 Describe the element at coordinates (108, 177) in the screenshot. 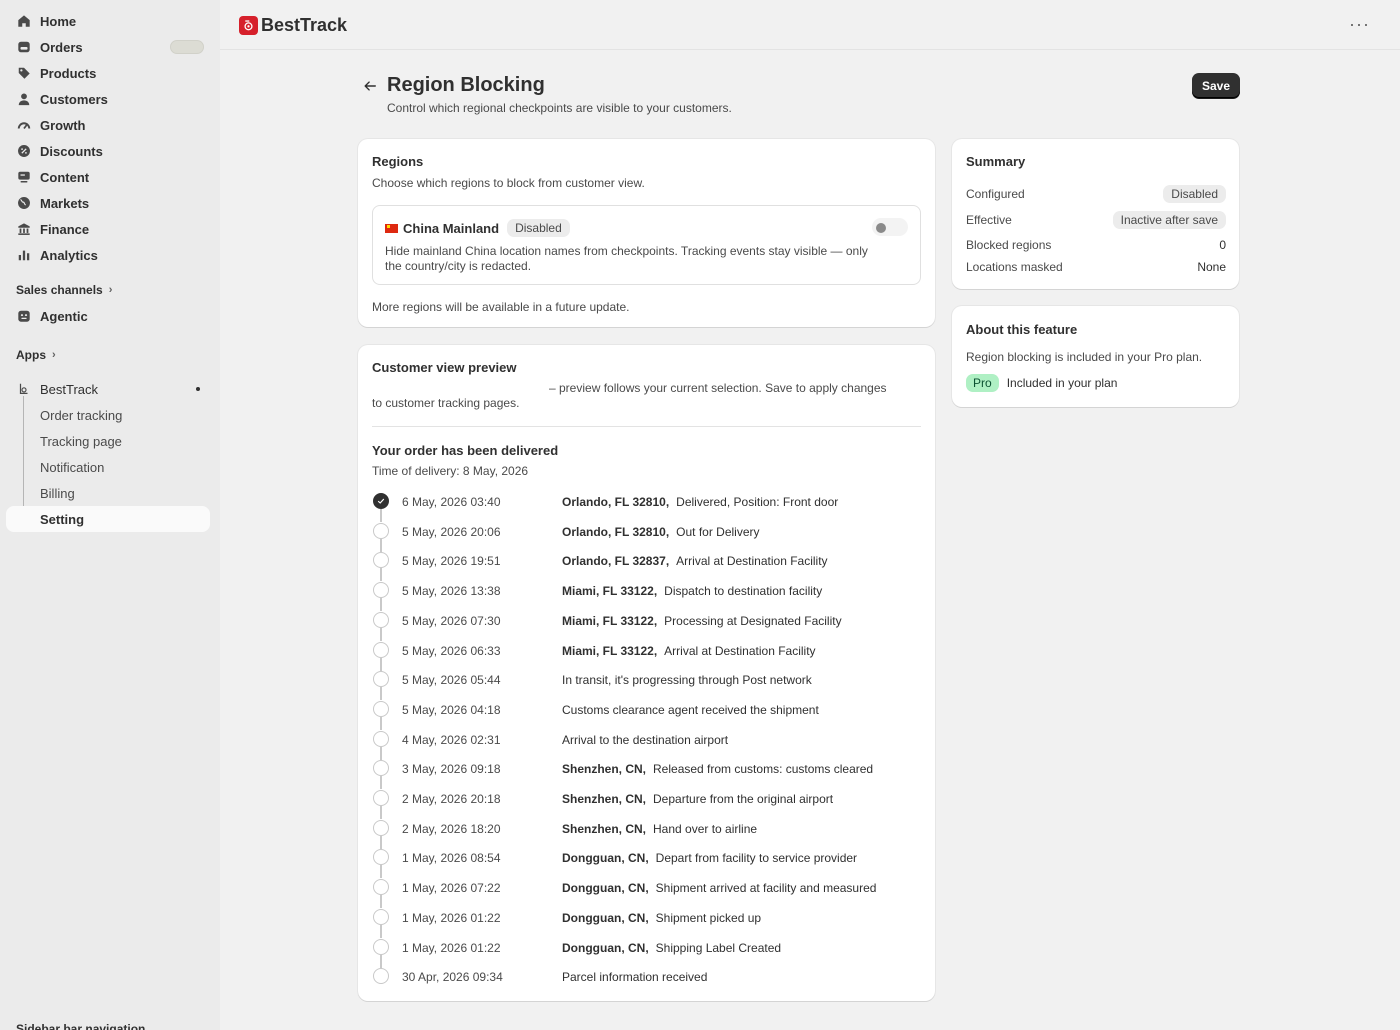

I see `nav-content: Content` at that location.